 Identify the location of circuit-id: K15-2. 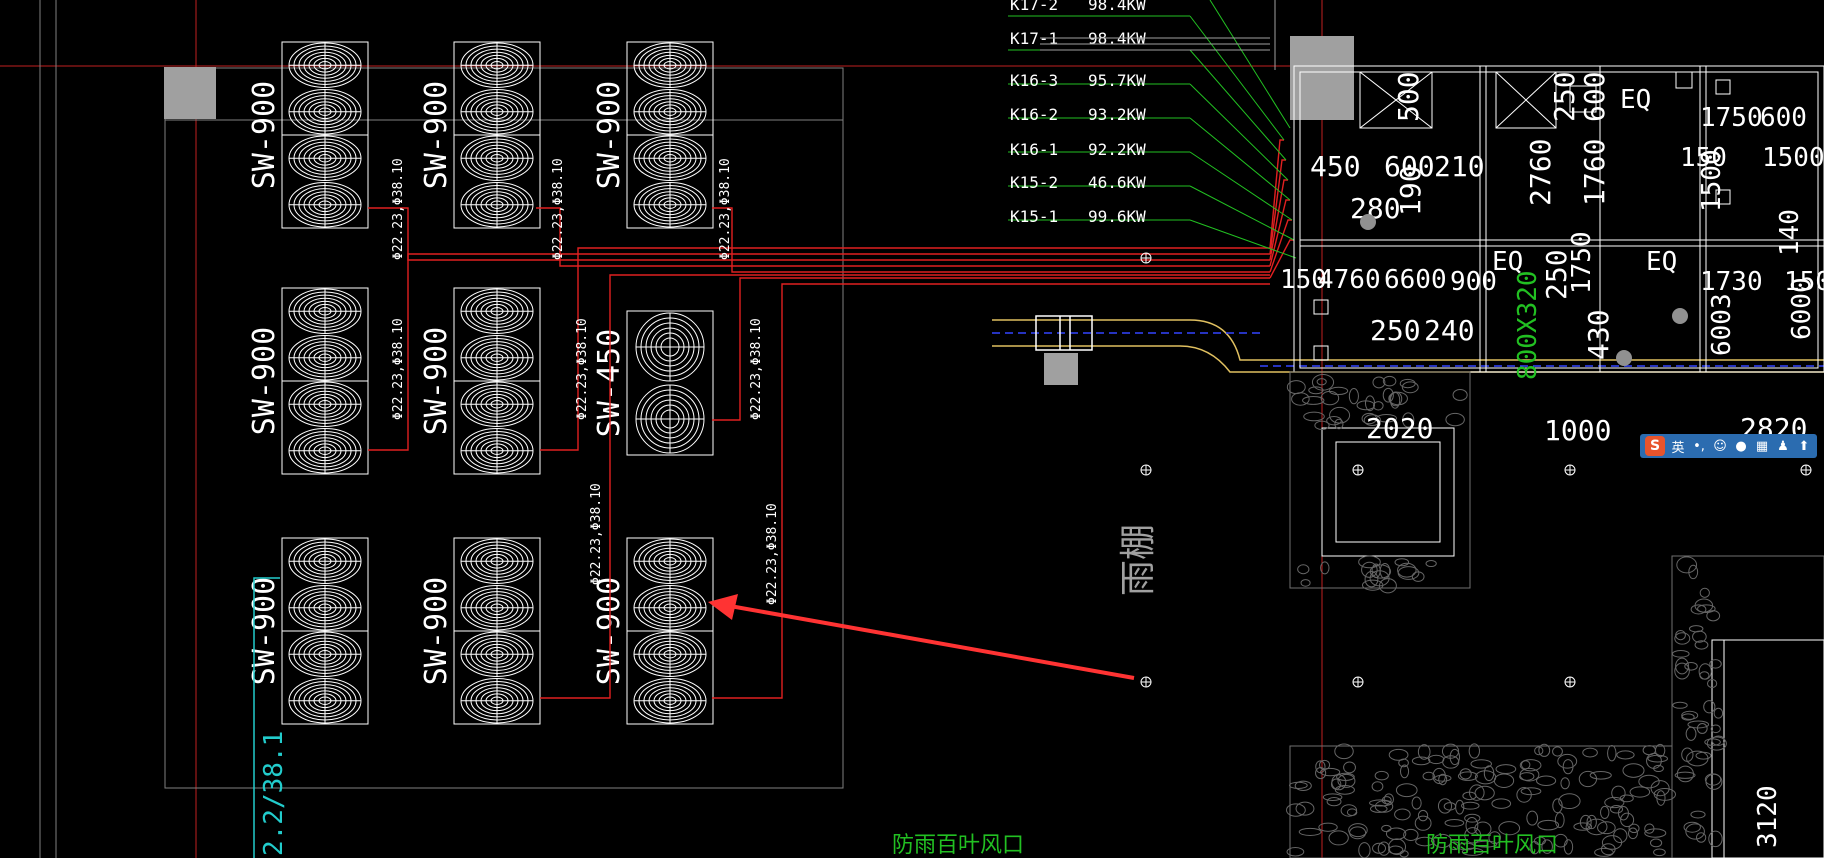
(1034, 182).